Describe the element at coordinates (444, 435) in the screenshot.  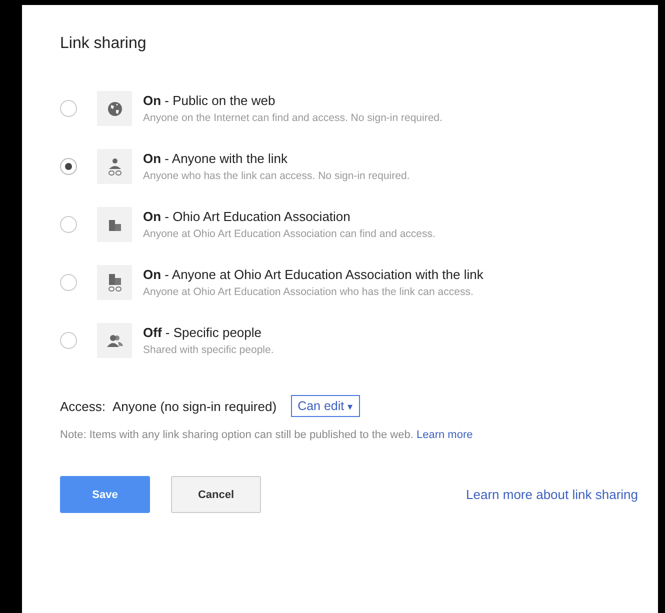
I see `learn-more-link: Learn more` at that location.